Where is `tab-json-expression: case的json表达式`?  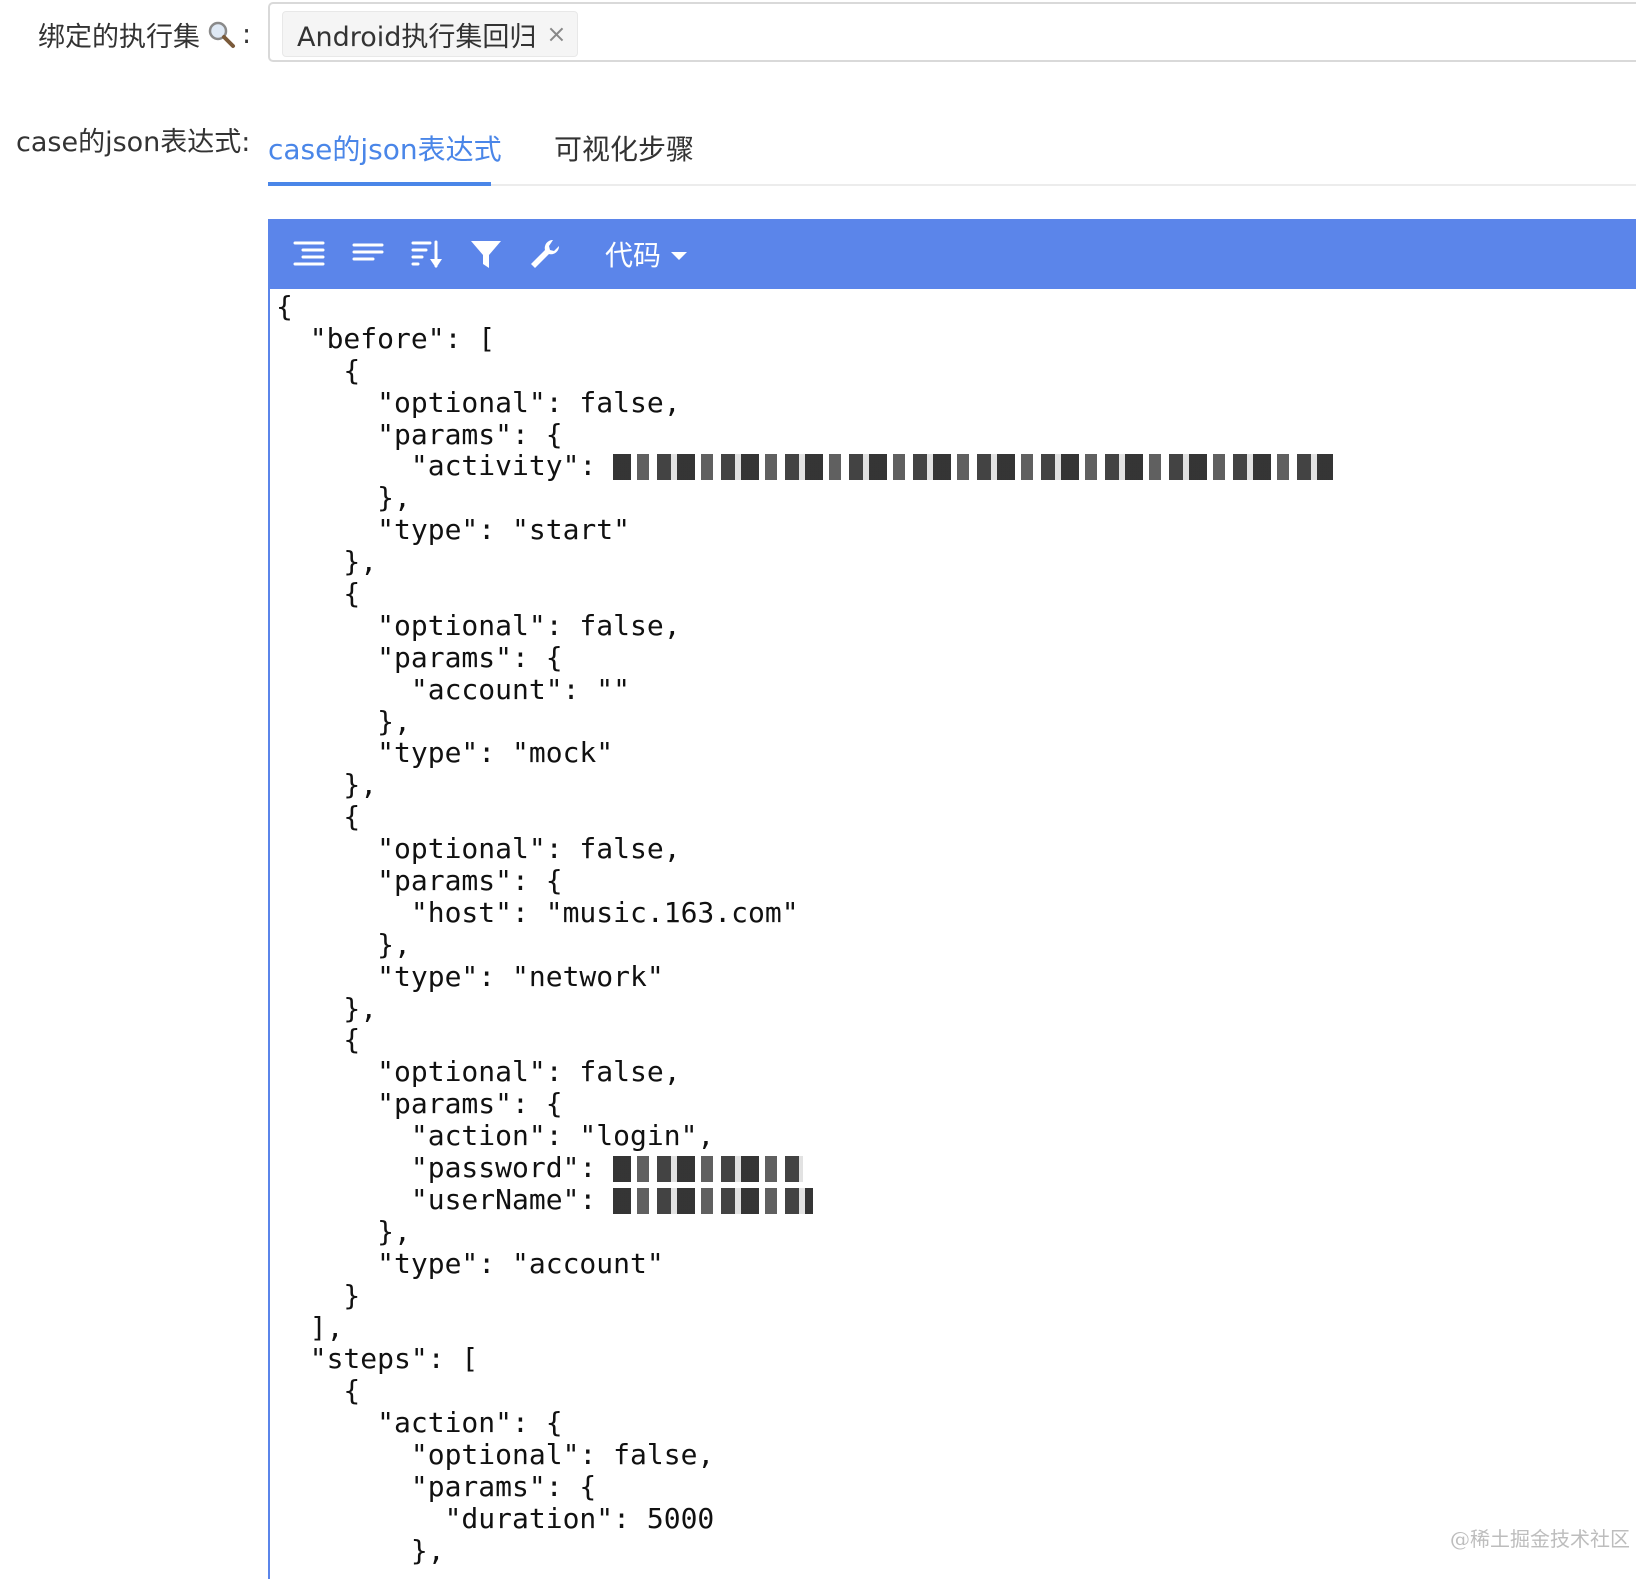
tab-json-expression: case的json表达式 is located at coordinates (385, 148).